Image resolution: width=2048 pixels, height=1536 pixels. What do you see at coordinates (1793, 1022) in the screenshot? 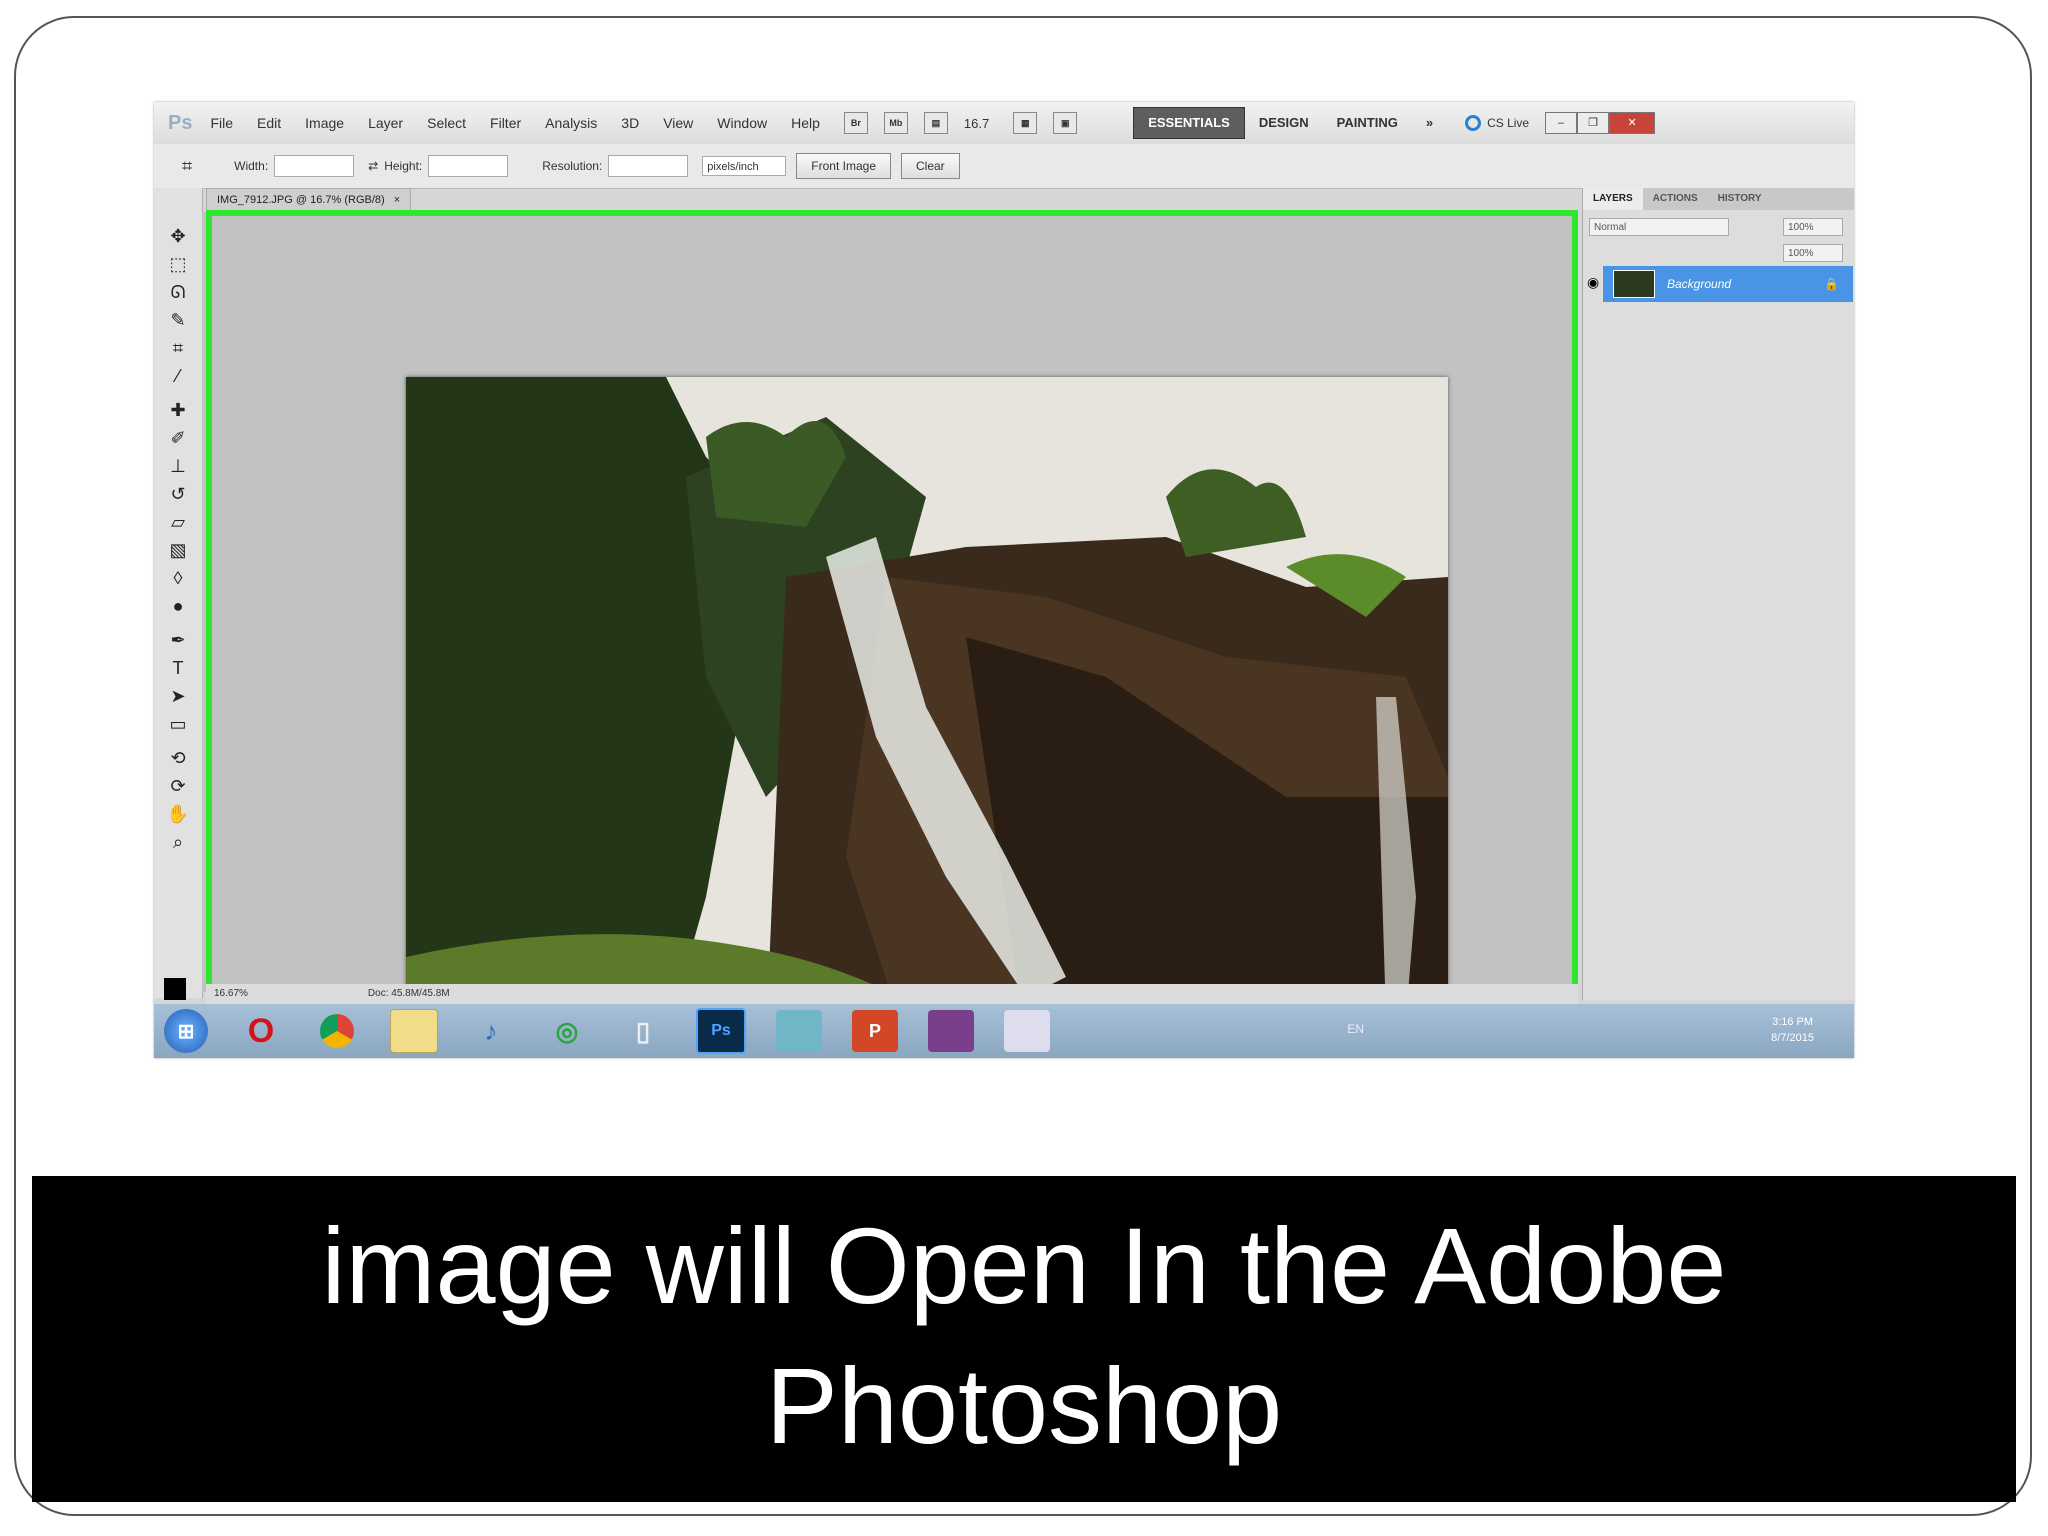
I see `clock-time: 3:16 PM` at bounding box center [1793, 1022].